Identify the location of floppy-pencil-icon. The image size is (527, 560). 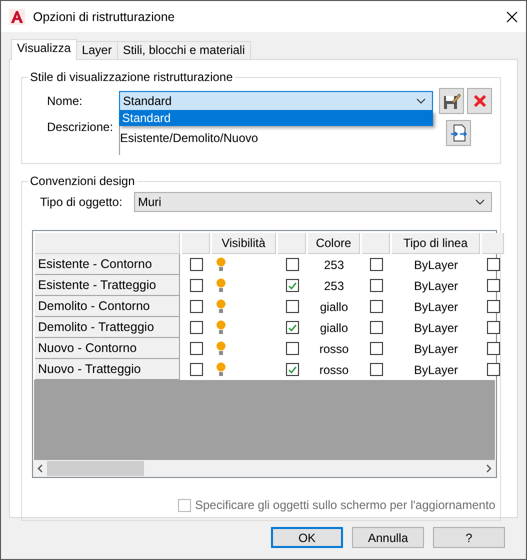
(451, 101).